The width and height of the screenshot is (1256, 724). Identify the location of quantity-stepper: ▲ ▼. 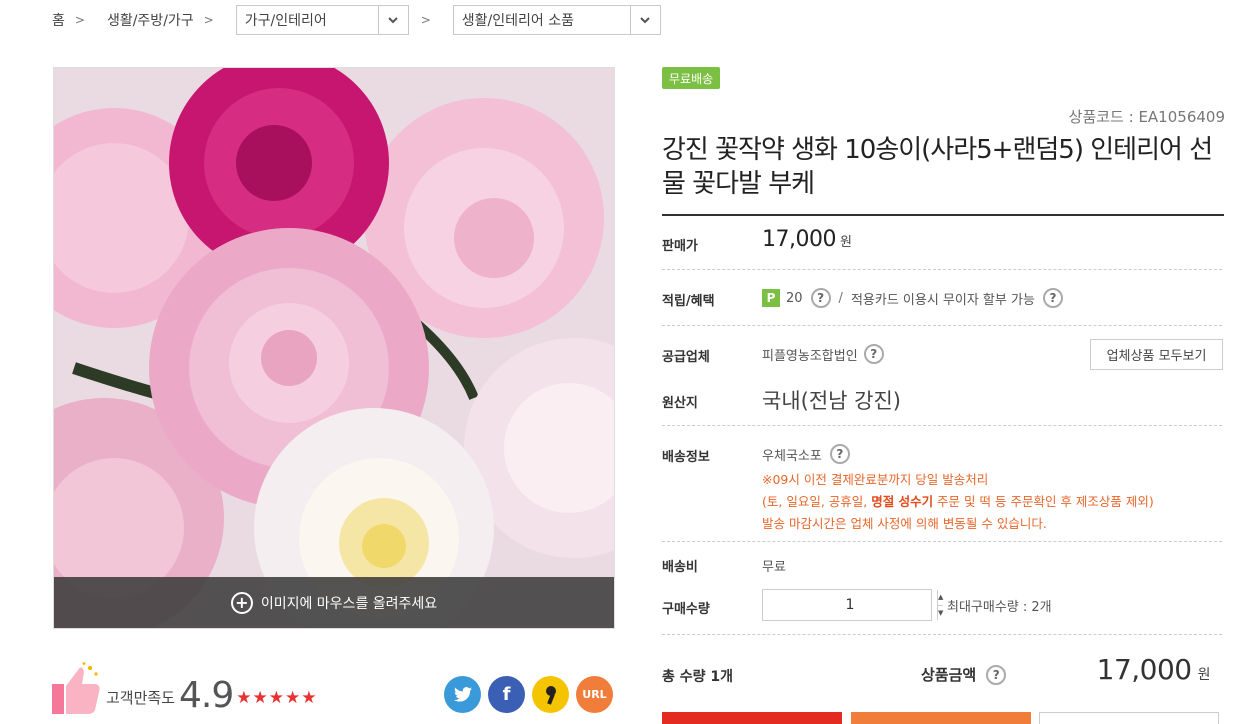
(853, 605).